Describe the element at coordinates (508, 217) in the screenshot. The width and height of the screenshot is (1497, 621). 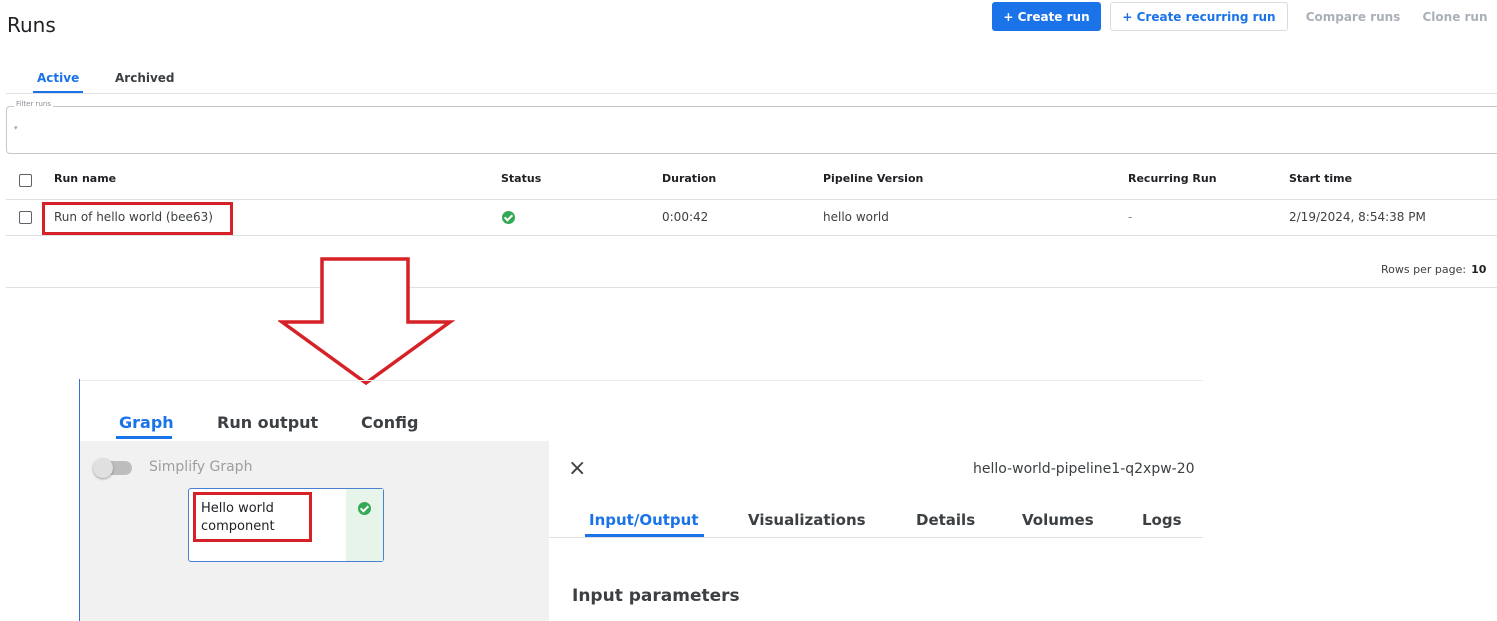
I see `success-check-icon` at that location.